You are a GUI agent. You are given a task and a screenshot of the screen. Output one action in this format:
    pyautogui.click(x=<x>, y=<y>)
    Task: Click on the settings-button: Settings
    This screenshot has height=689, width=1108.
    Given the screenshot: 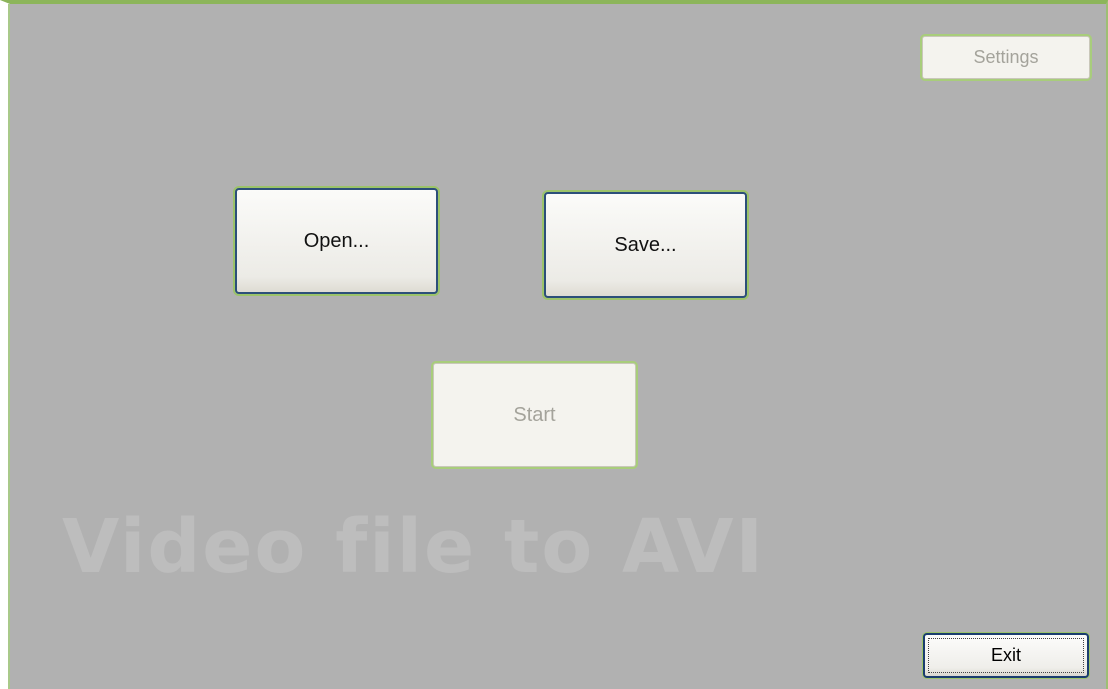 What is the action you would take?
    pyautogui.click(x=1006, y=57)
    